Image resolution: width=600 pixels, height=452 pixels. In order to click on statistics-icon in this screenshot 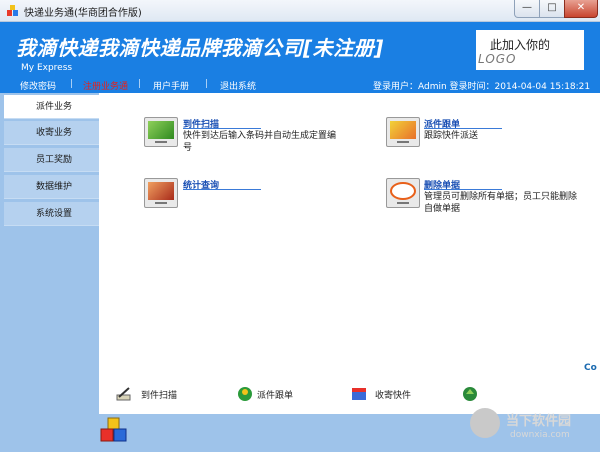, I will do `click(161, 193)`.